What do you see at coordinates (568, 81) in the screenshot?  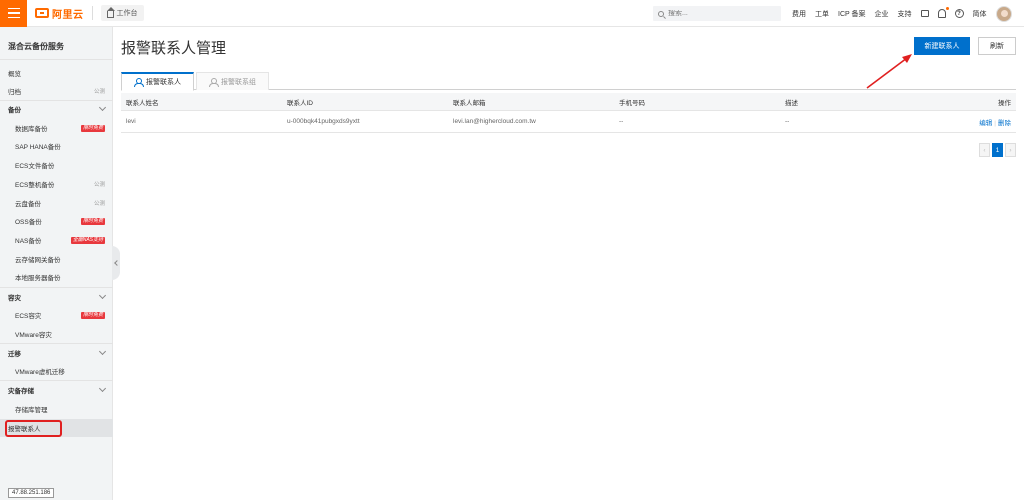 I see `tab-bar: 报警联系人 报警联系组` at bounding box center [568, 81].